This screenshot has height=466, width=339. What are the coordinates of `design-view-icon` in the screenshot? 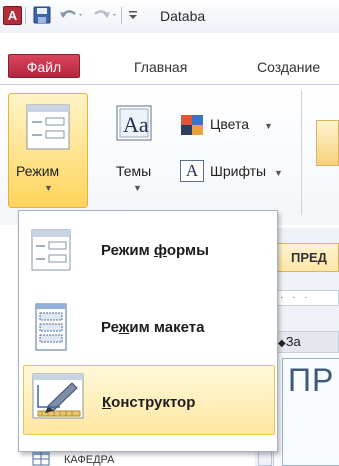 It's located at (58, 396).